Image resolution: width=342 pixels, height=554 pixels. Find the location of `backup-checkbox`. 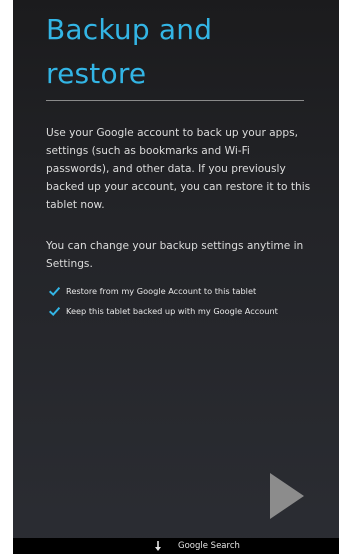

backup-checkbox is located at coordinates (54, 311).